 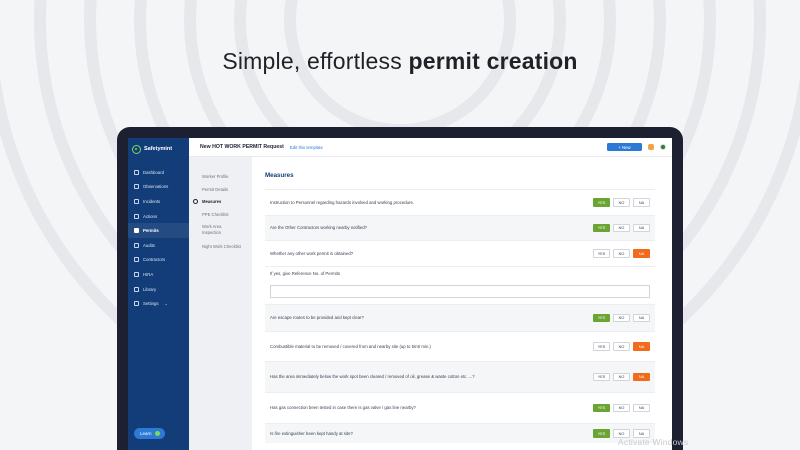 What do you see at coordinates (136, 260) in the screenshot?
I see `contractors-icon` at bounding box center [136, 260].